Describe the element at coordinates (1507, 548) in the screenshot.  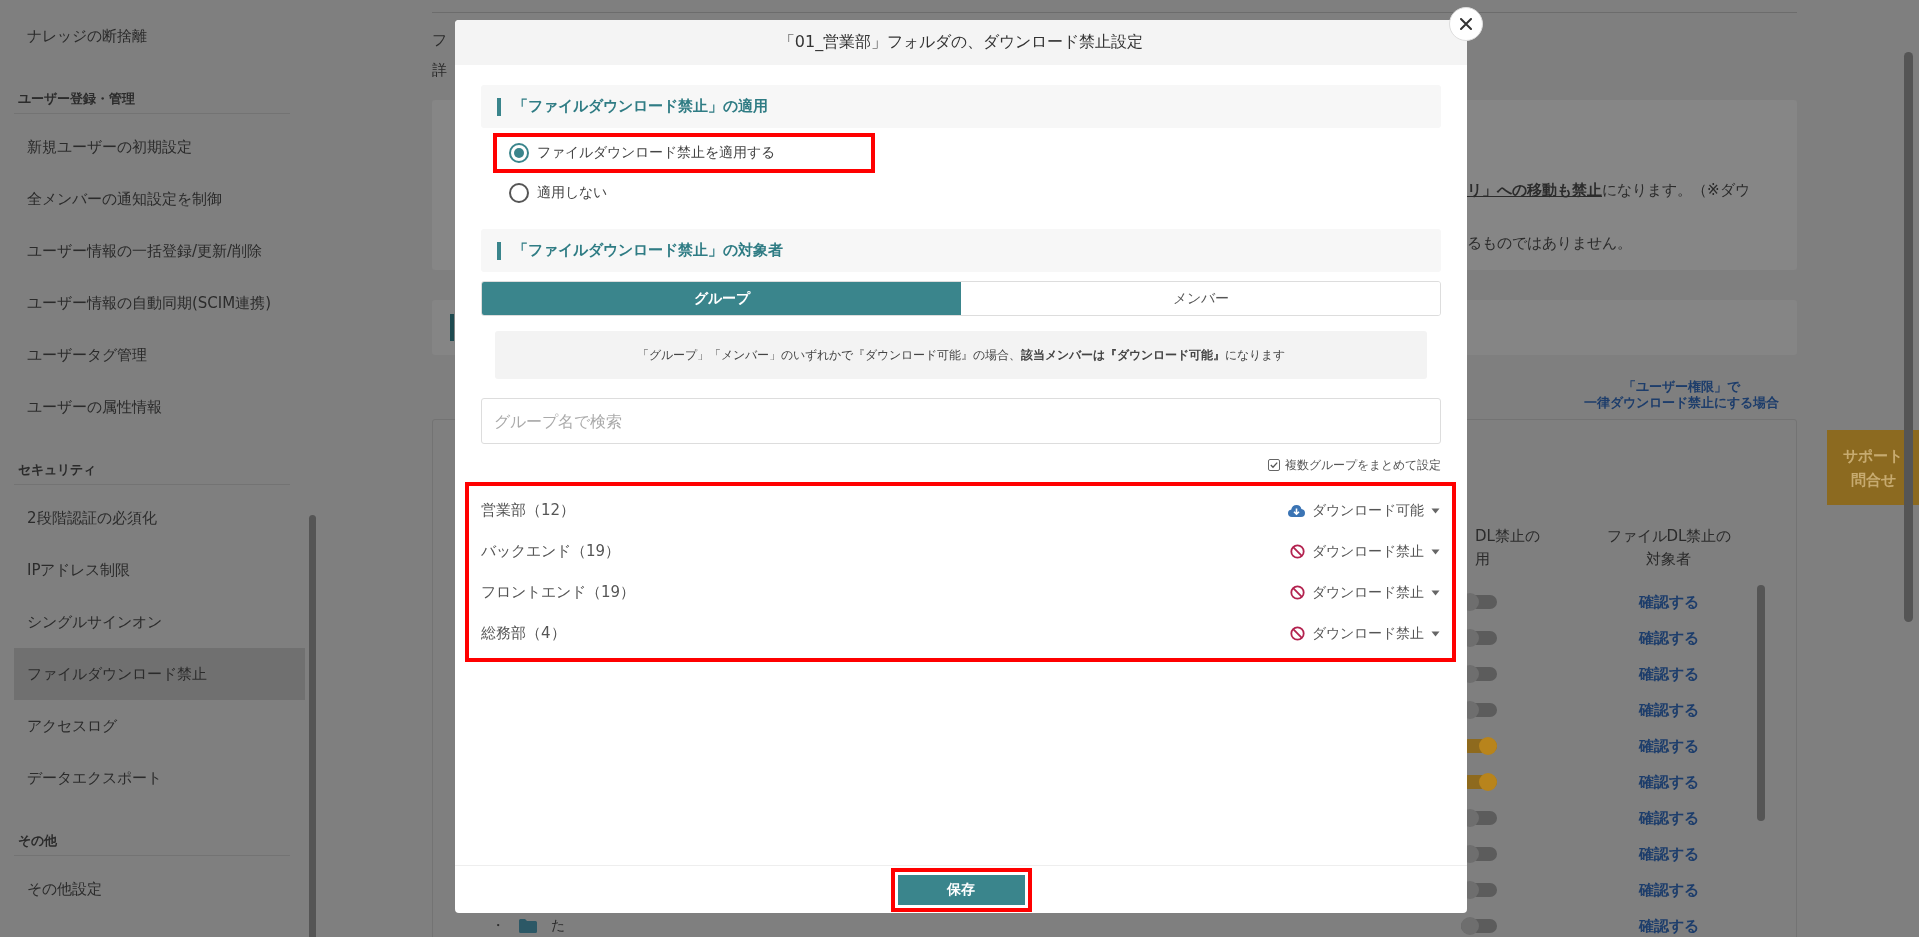
I see `column-header: DL禁止の 用` at that location.